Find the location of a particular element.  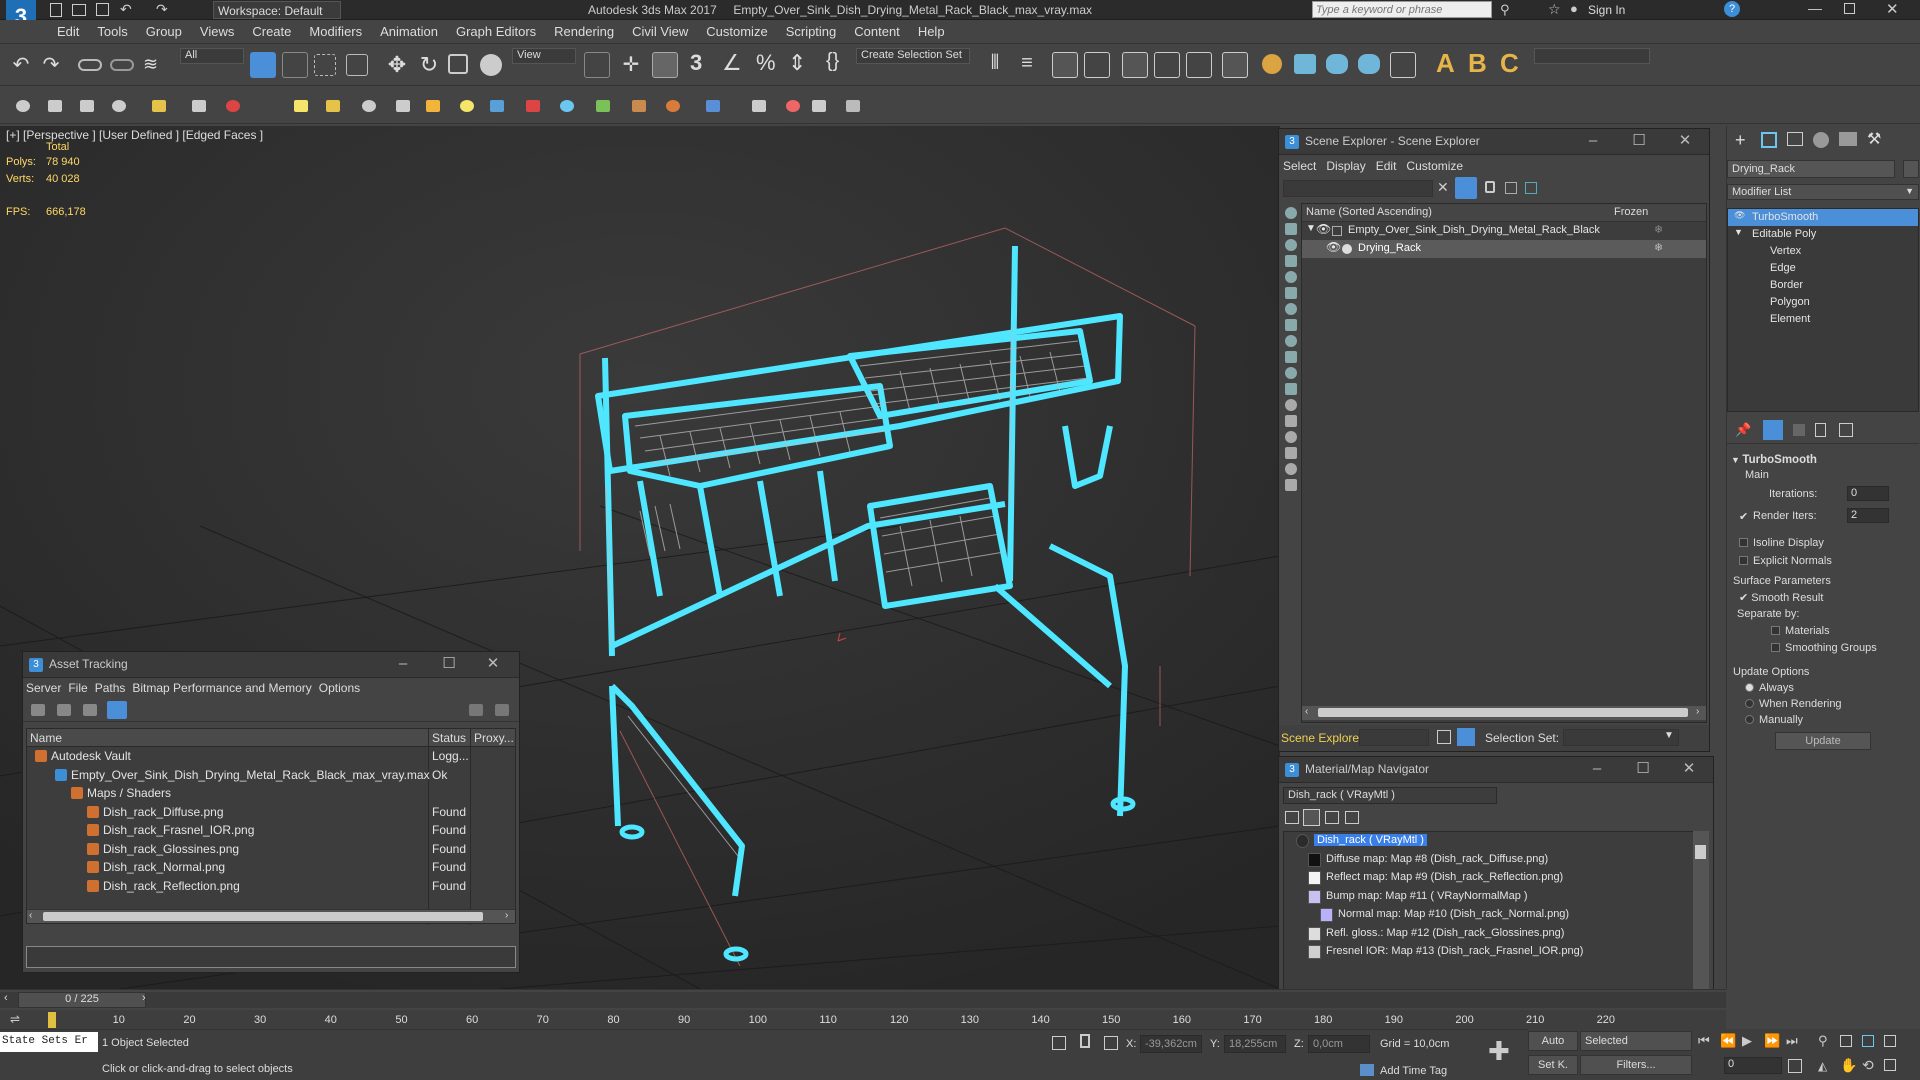

next-frame-arrow: › is located at coordinates (144, 998).